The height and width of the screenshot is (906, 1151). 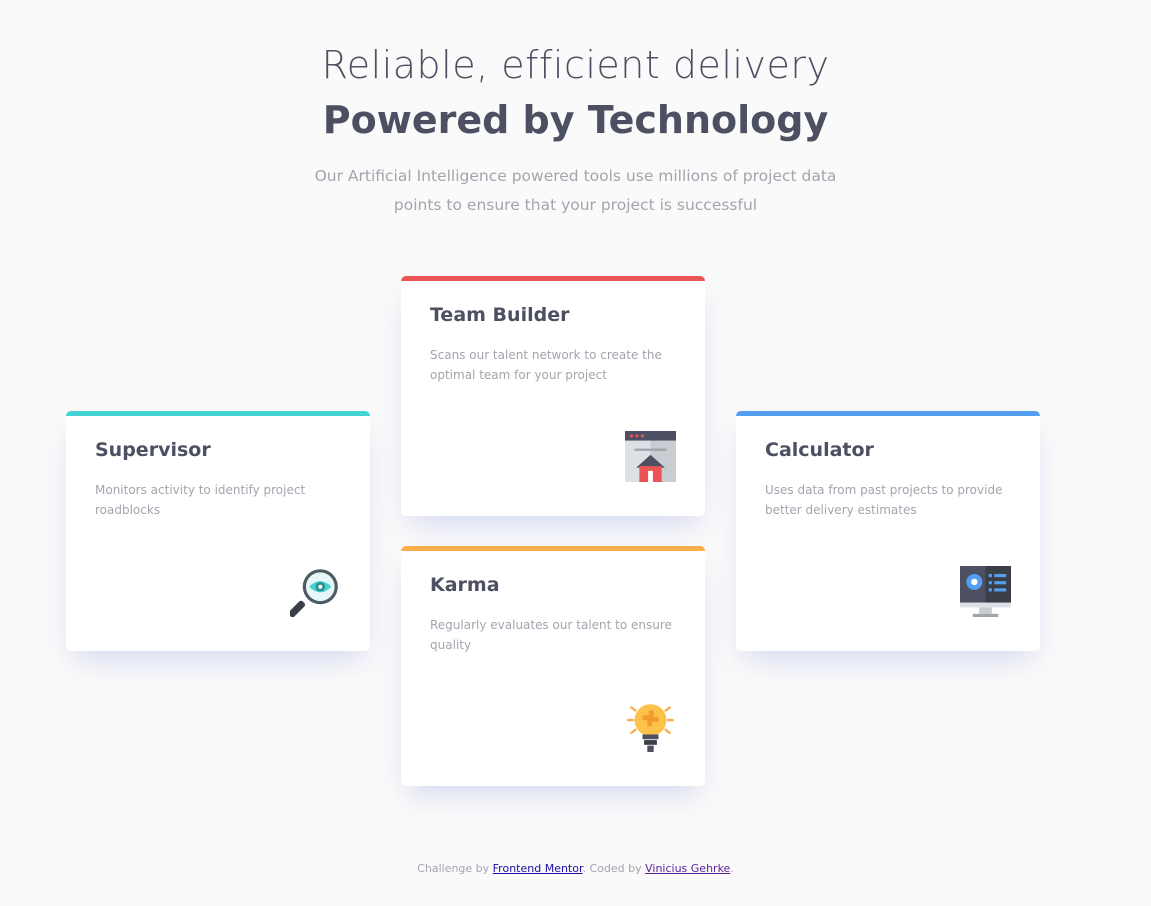 I want to click on card-title: Team Builder, so click(x=500, y=315).